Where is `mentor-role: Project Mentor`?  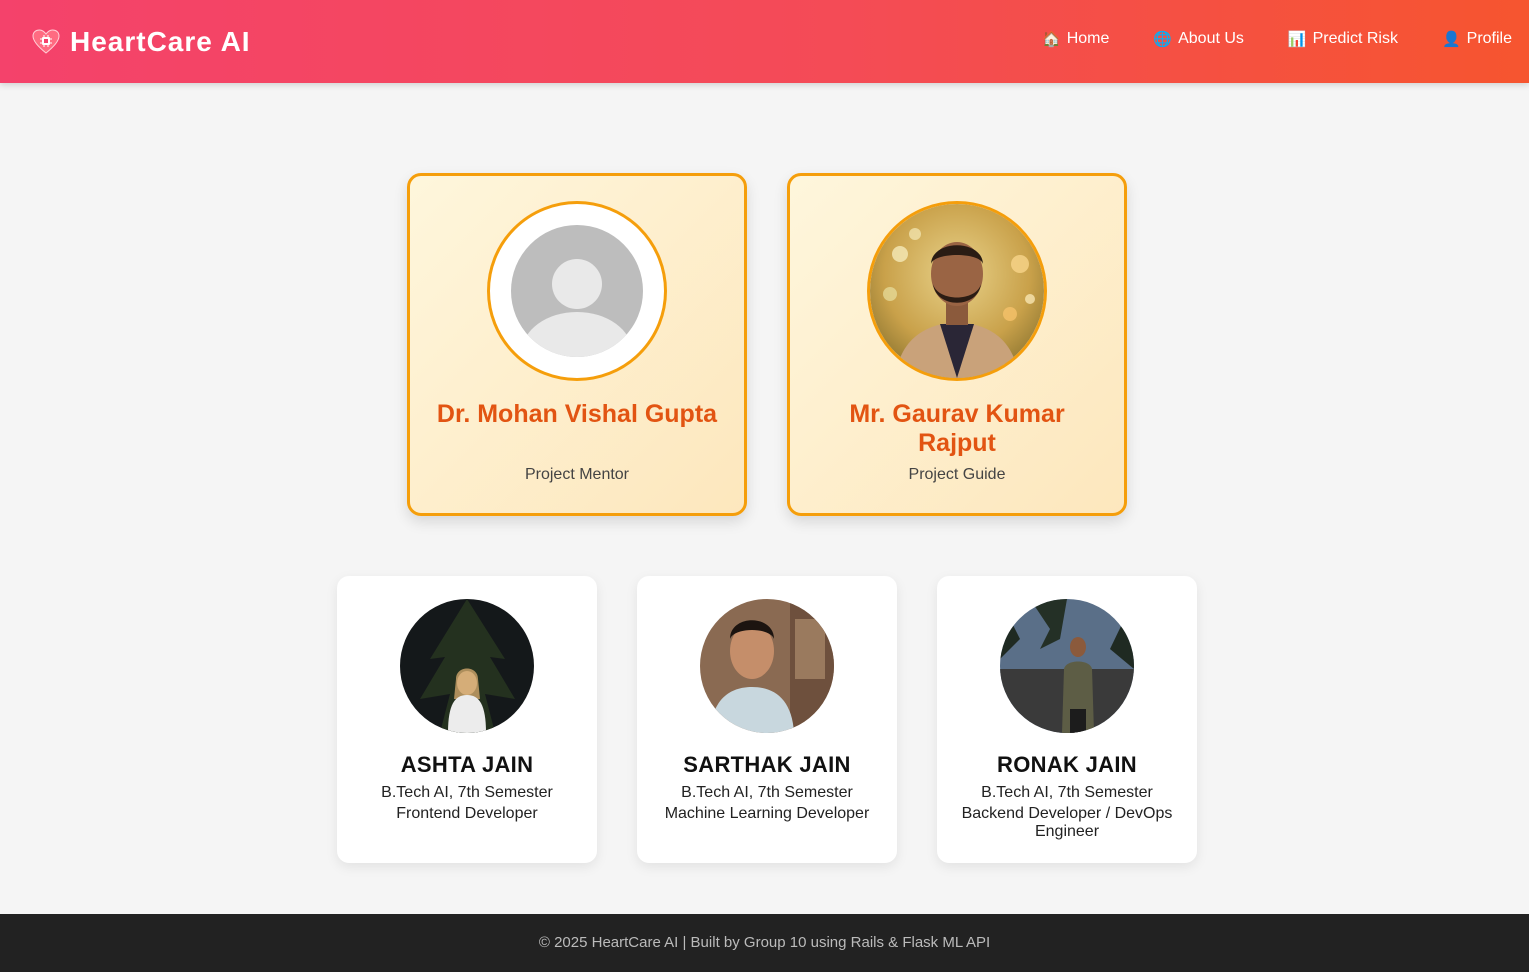 mentor-role: Project Mentor is located at coordinates (577, 474).